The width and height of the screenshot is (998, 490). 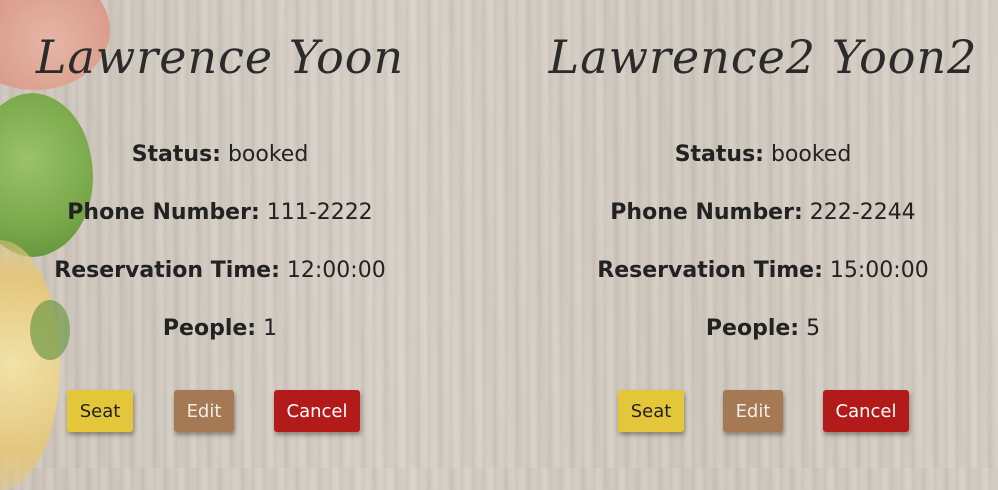 I want to click on people-value: 1, so click(x=270, y=328).